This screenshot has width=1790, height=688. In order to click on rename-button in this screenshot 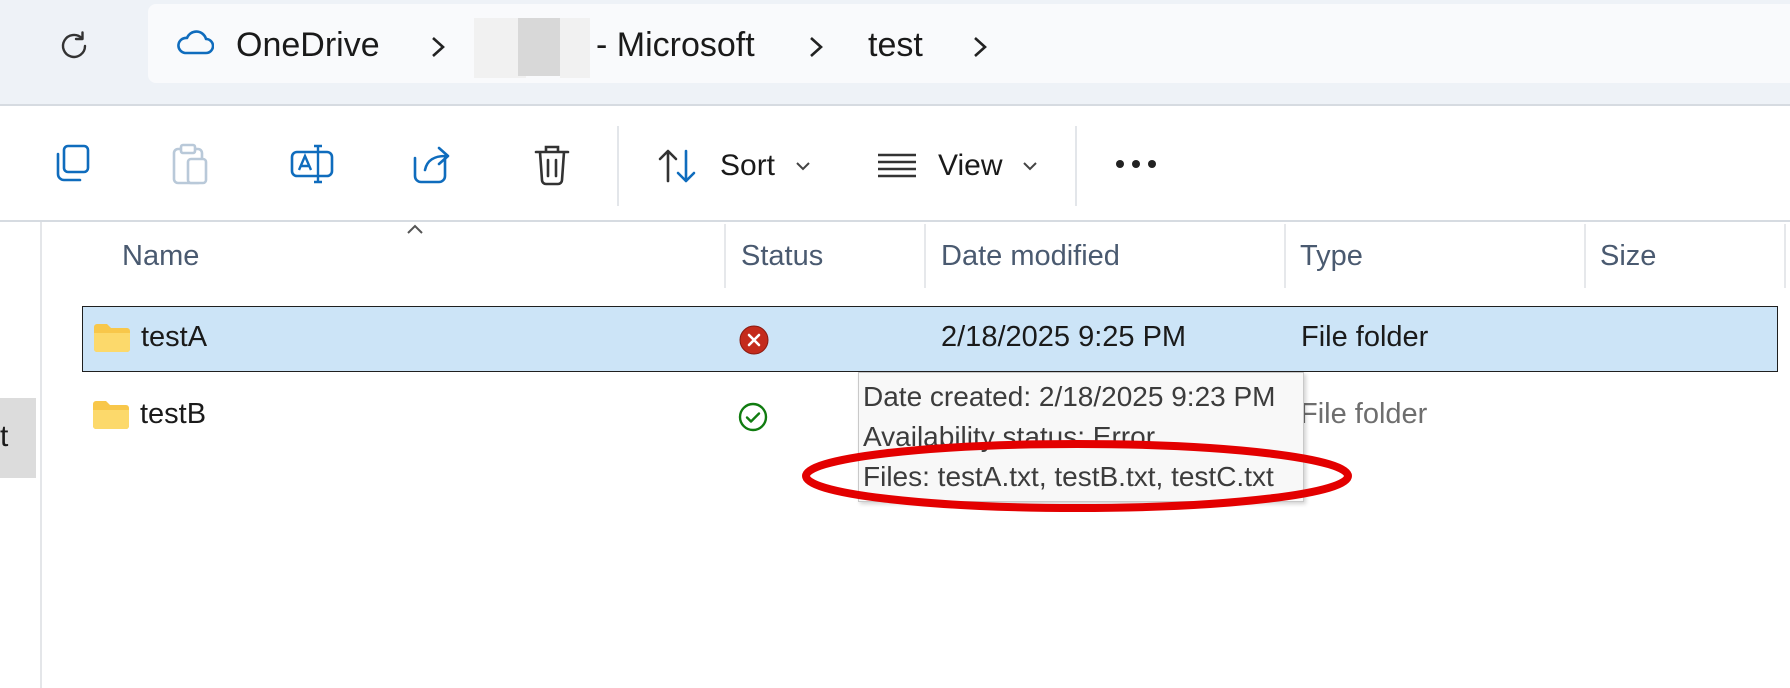, I will do `click(312, 164)`.